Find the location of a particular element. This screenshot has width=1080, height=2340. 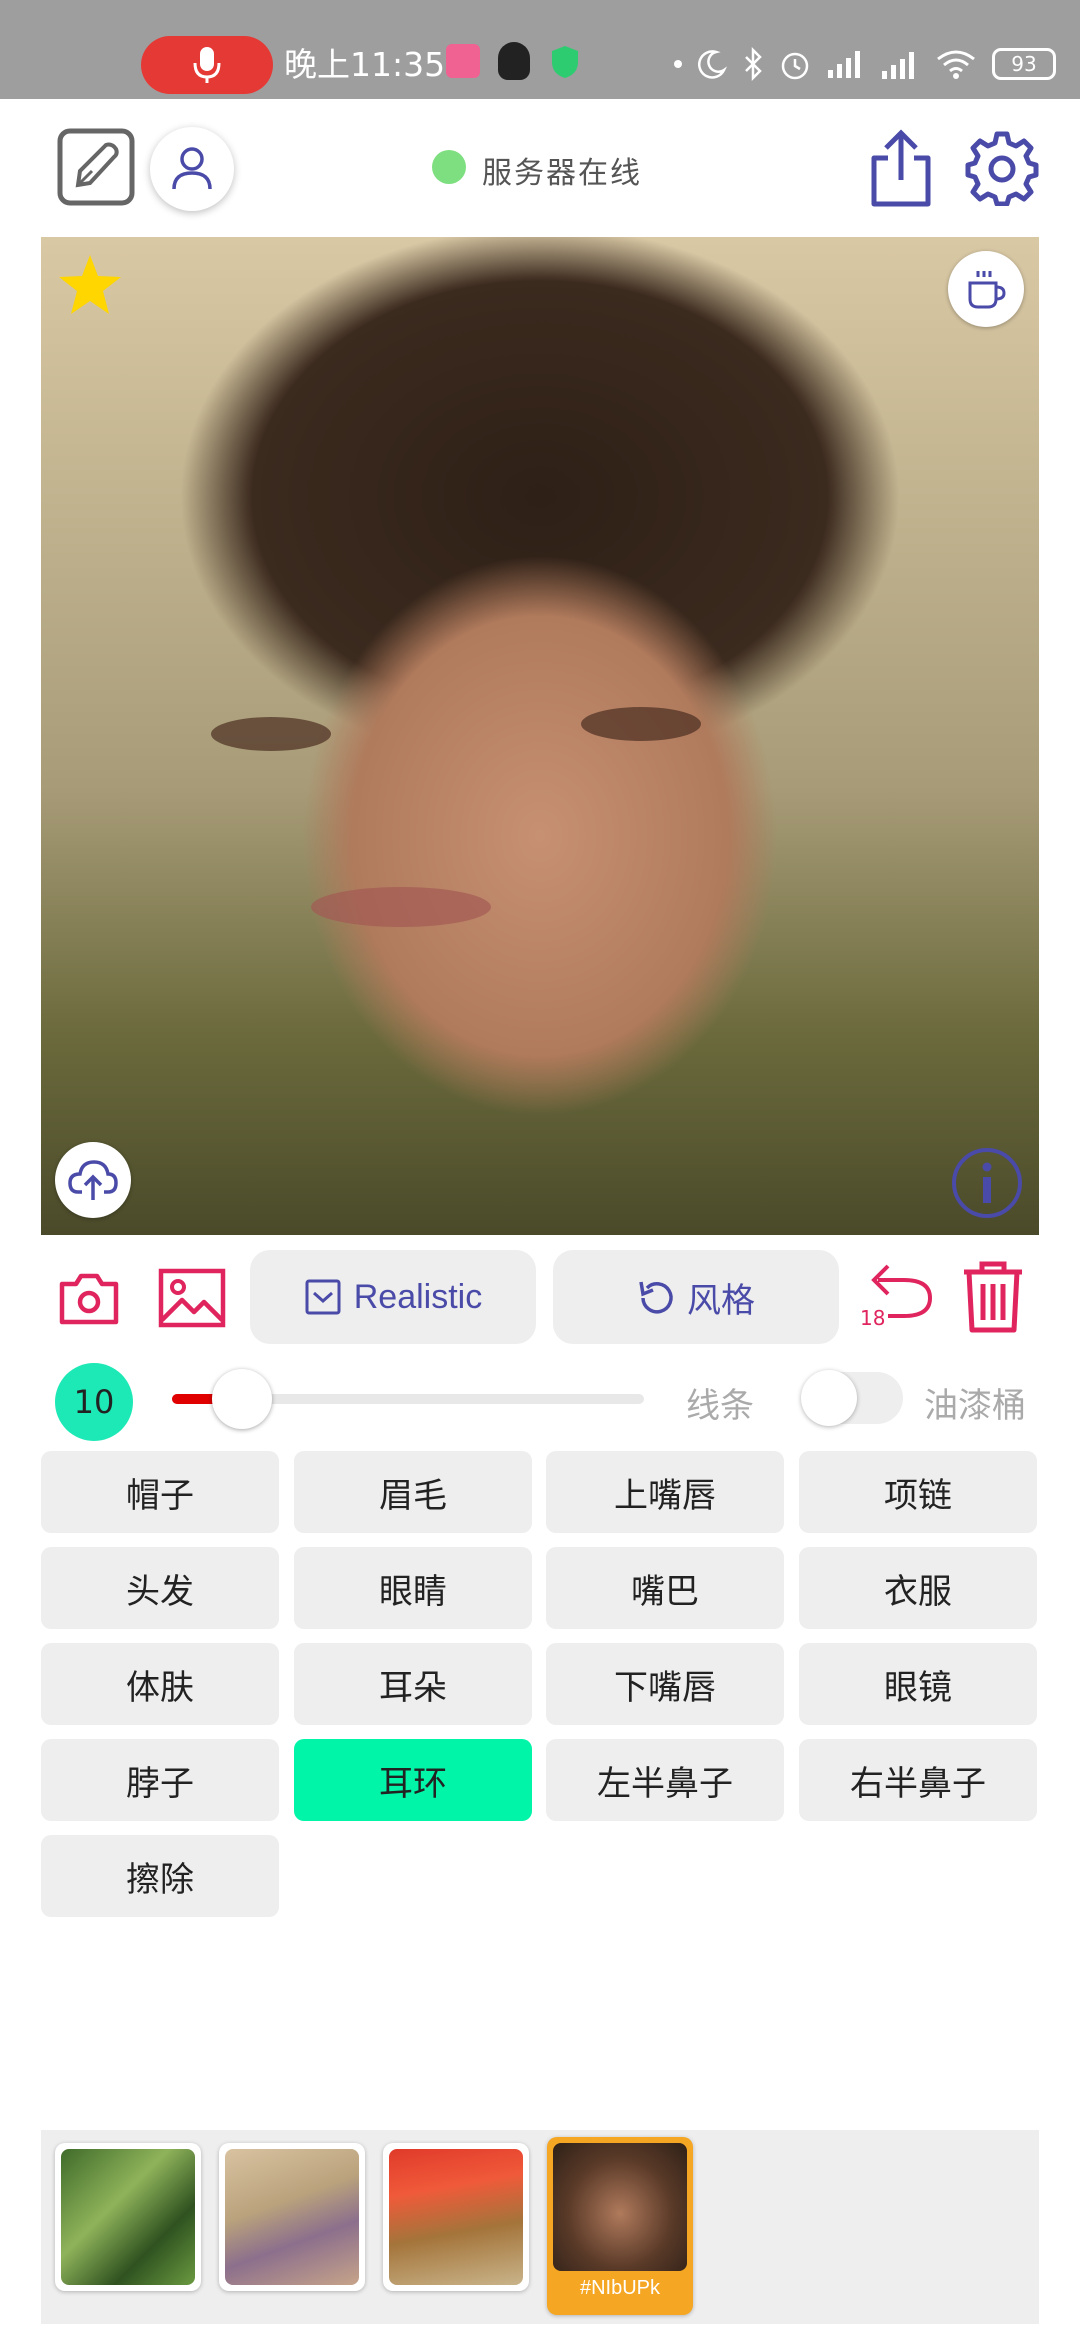

part-button: 上嘴唇 is located at coordinates (665, 1492).